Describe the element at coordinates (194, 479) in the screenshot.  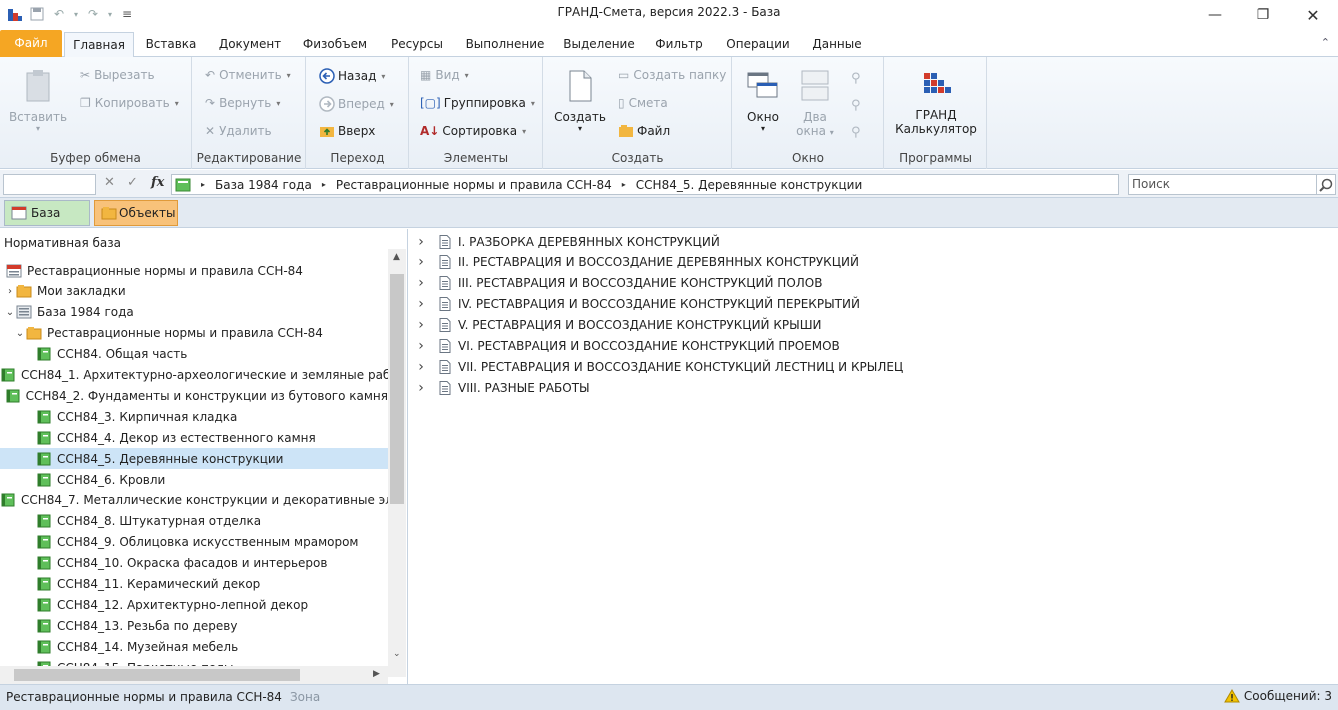
I see `tree-item: ССН84_6. Кровли` at that location.